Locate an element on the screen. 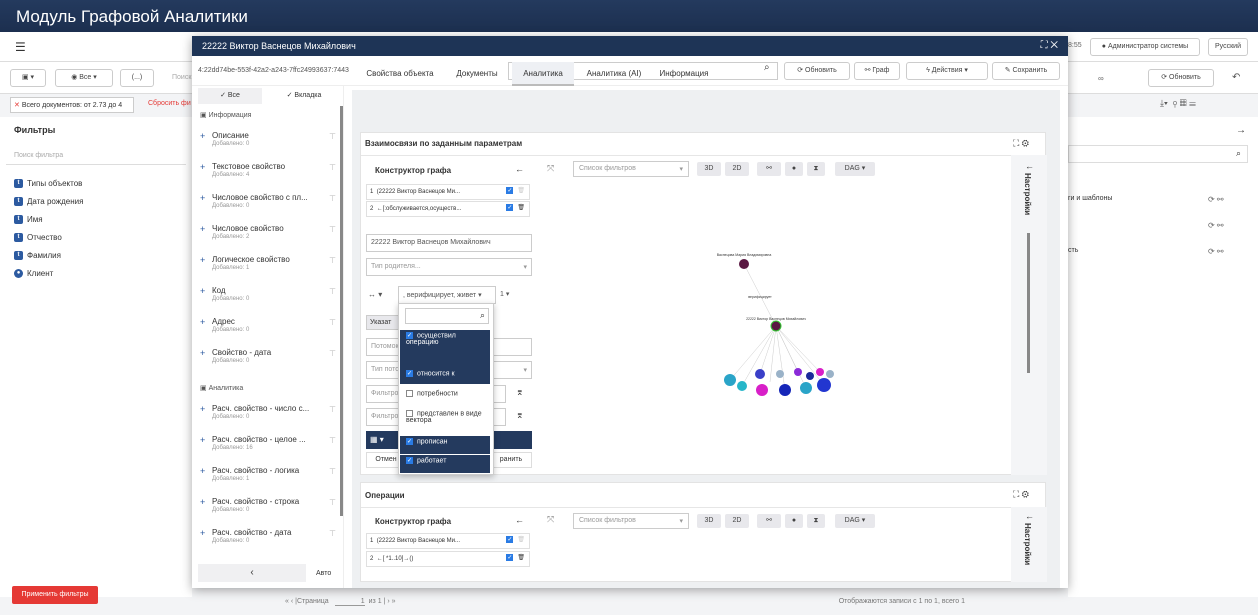 This screenshot has height=615, width=1258. filter-item: t Типы объектов is located at coordinates (48, 184).